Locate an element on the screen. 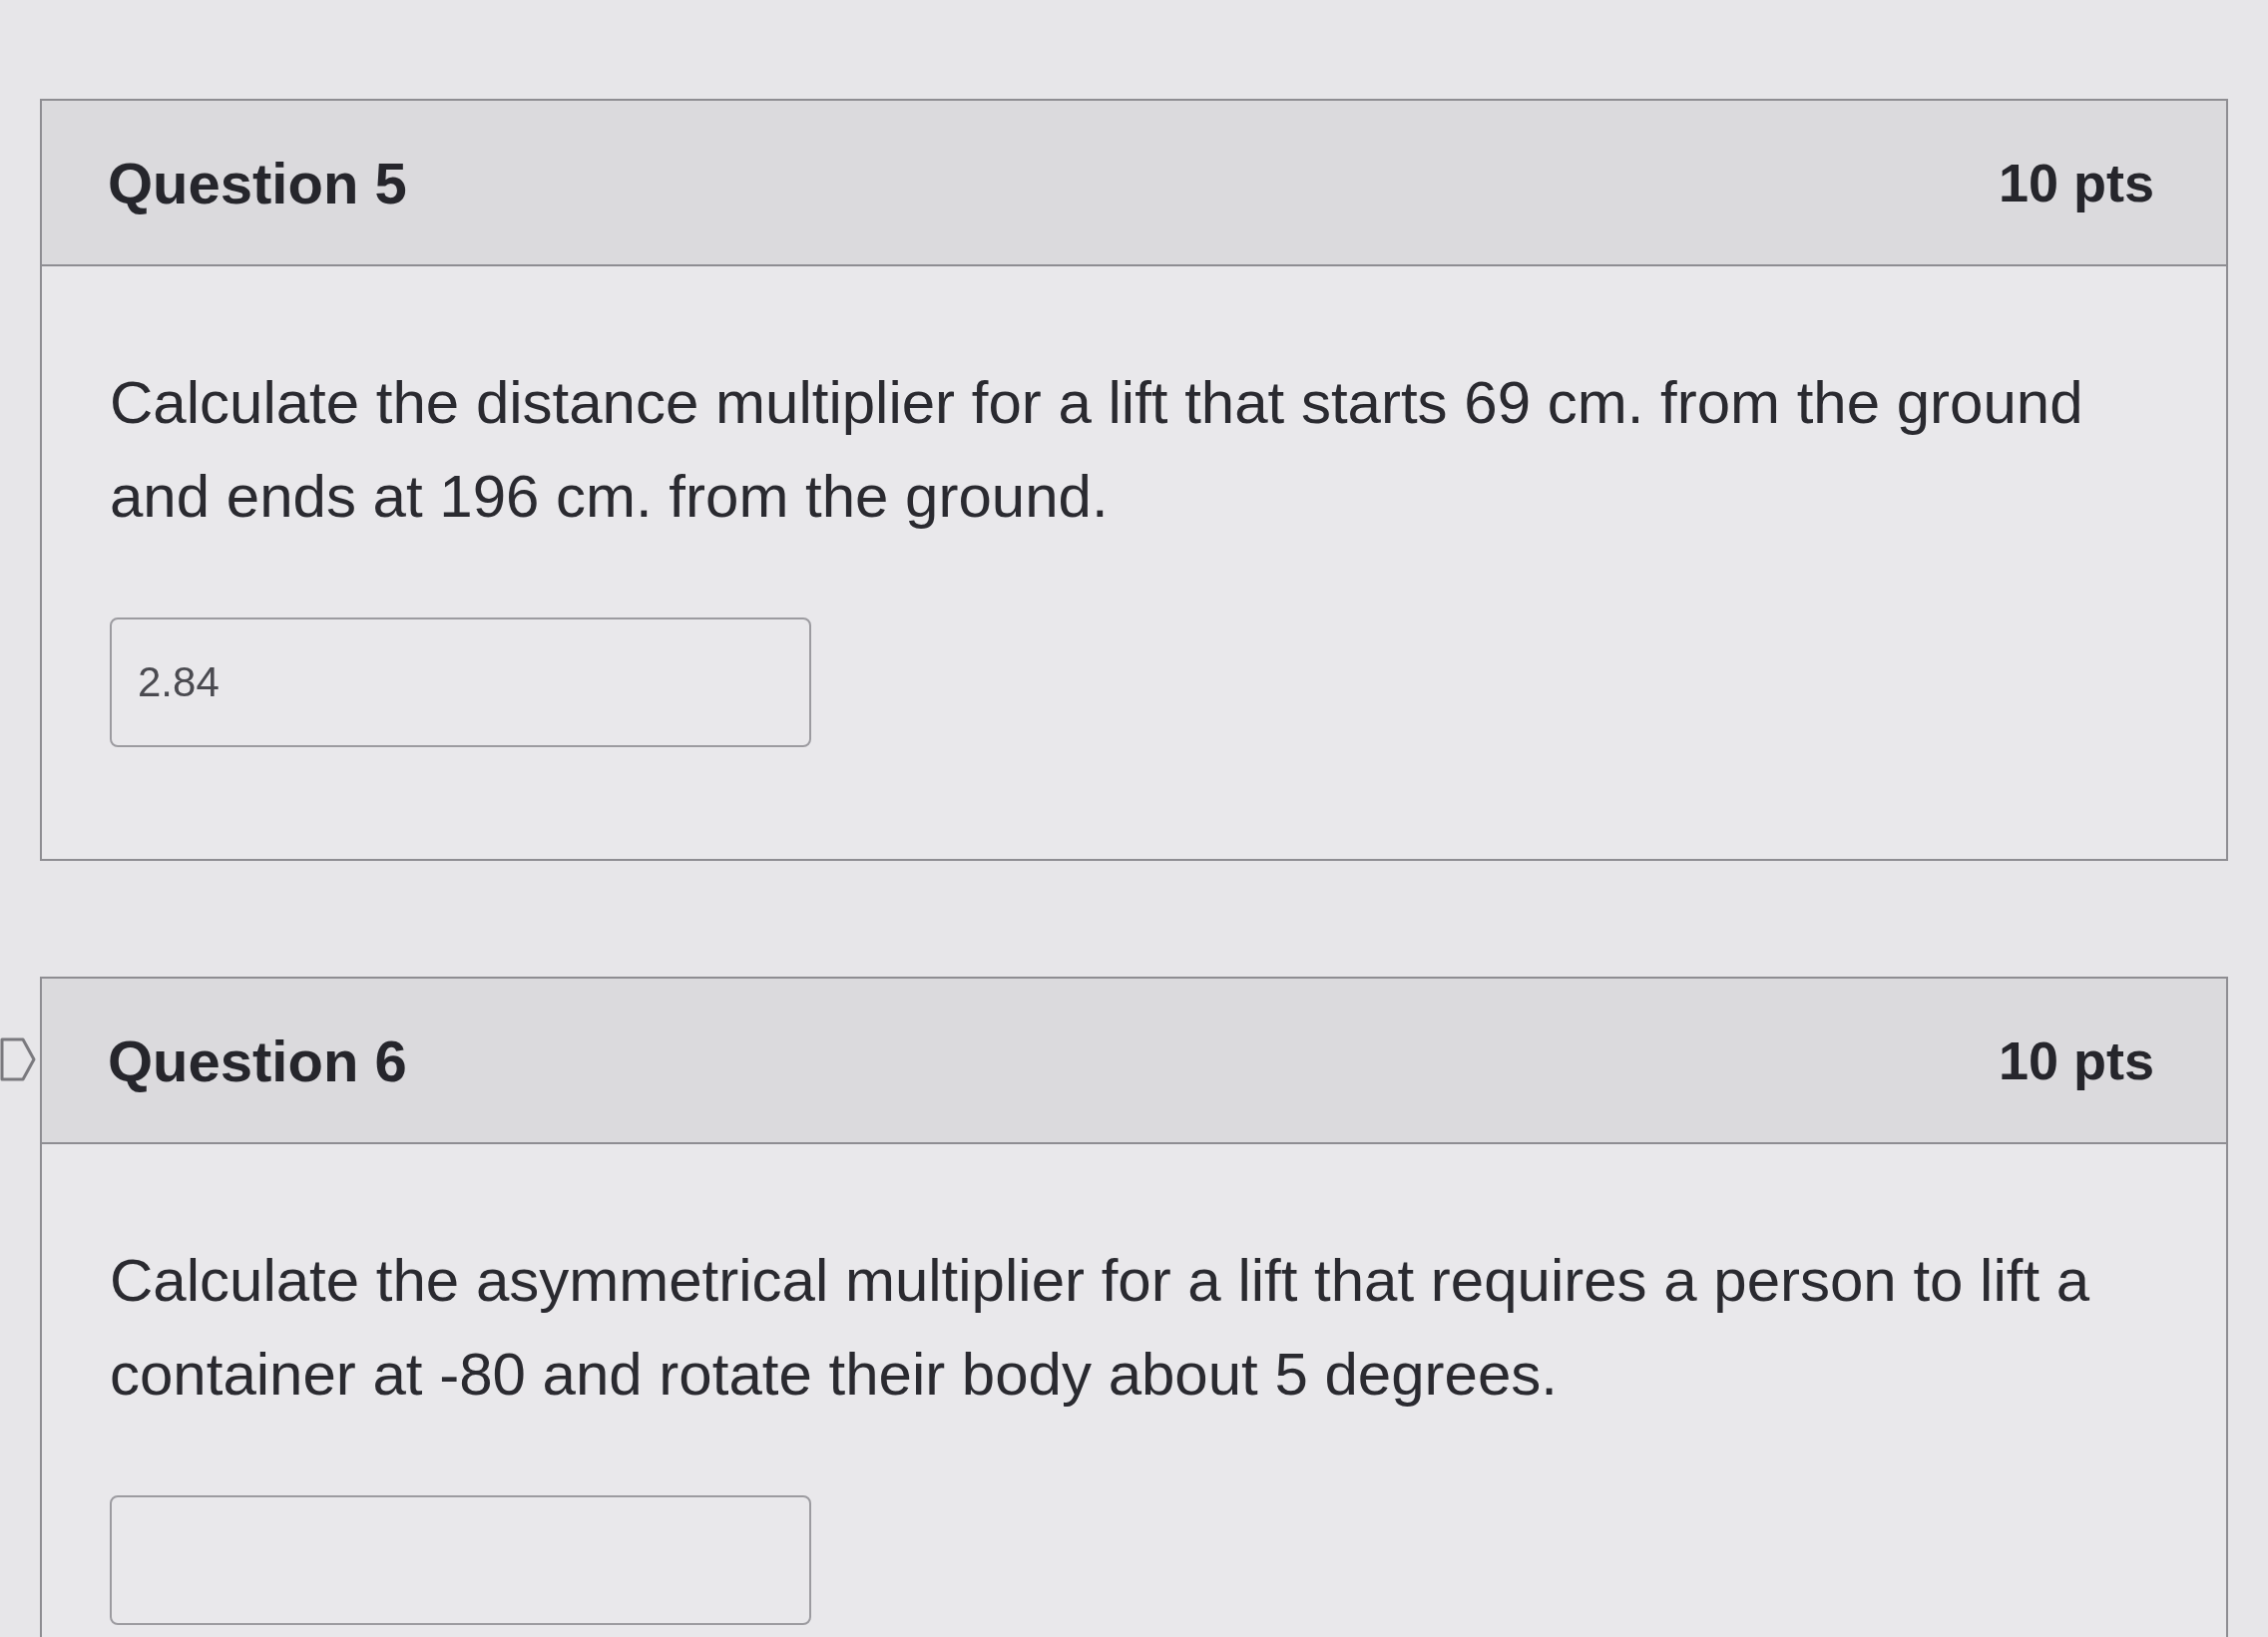 This screenshot has width=2268, height=1637. question-text: Calculate the asymmetrical multiplier for a lift that requires a person to lift a container at -80 and rotate their body about 5 degrees. is located at coordinates (1100, 1328).